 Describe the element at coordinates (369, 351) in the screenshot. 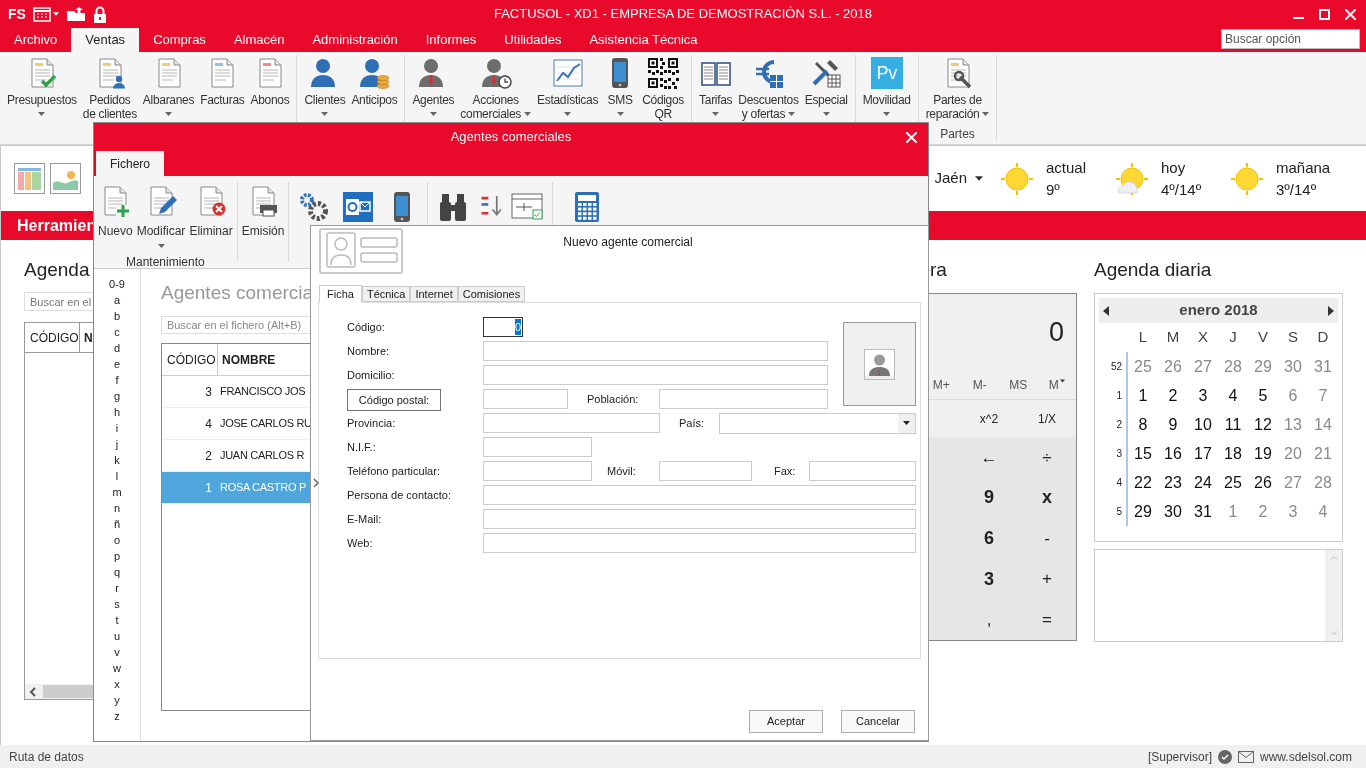

I see `field-label: Nombre:` at that location.